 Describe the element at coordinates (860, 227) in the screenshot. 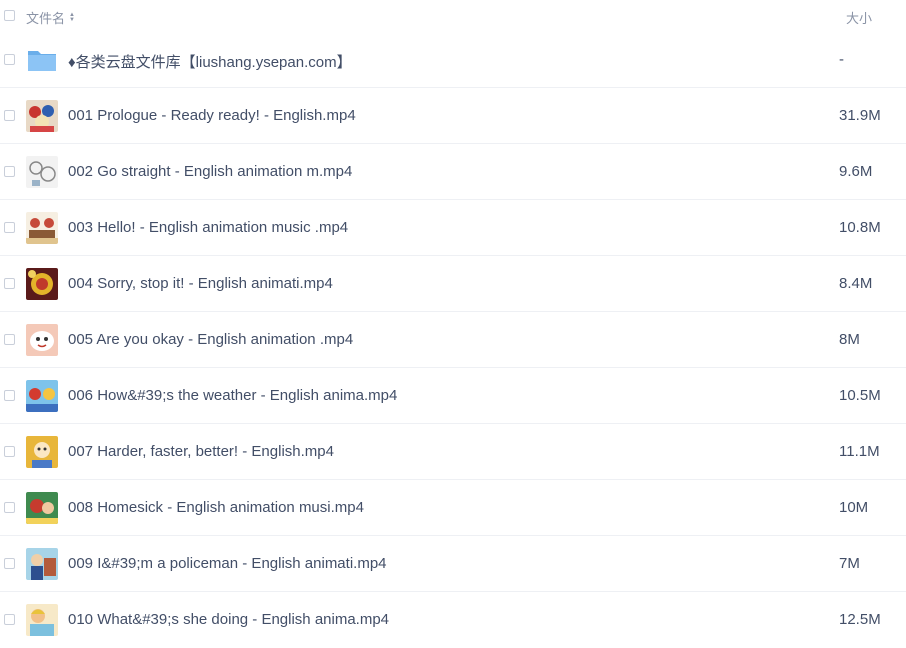

I see `file-size: 10.8M` at that location.